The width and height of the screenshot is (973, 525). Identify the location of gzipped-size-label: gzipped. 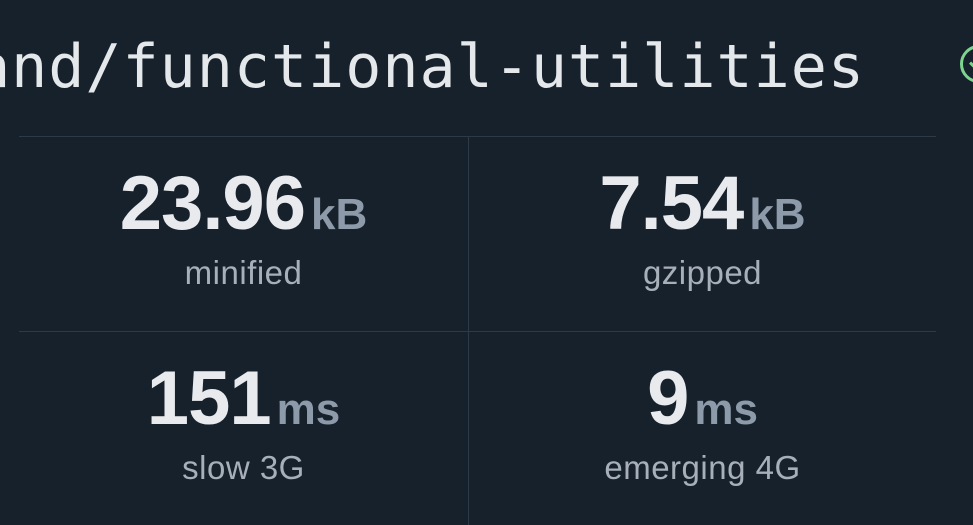
(702, 272).